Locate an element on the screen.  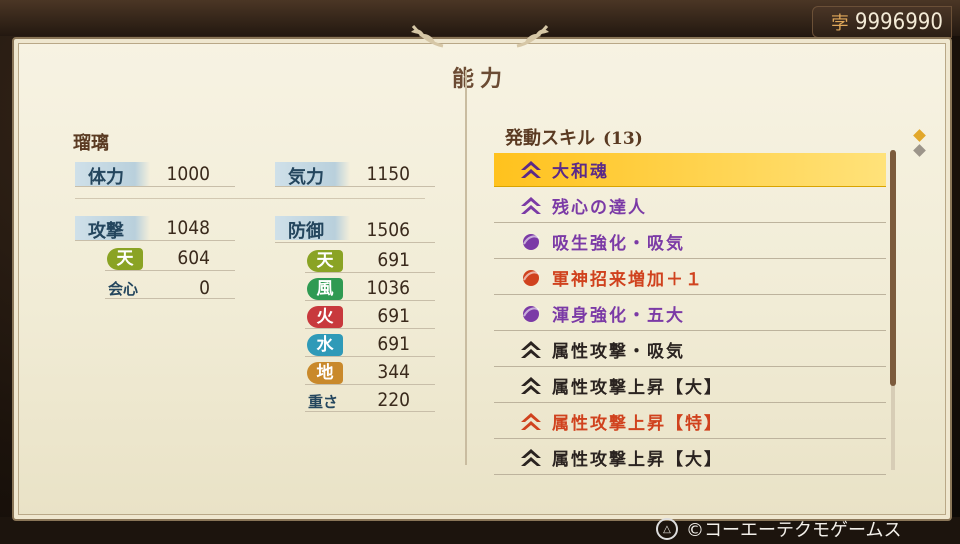
skills-title: 発動スキル (13) is located at coordinates (574, 137).